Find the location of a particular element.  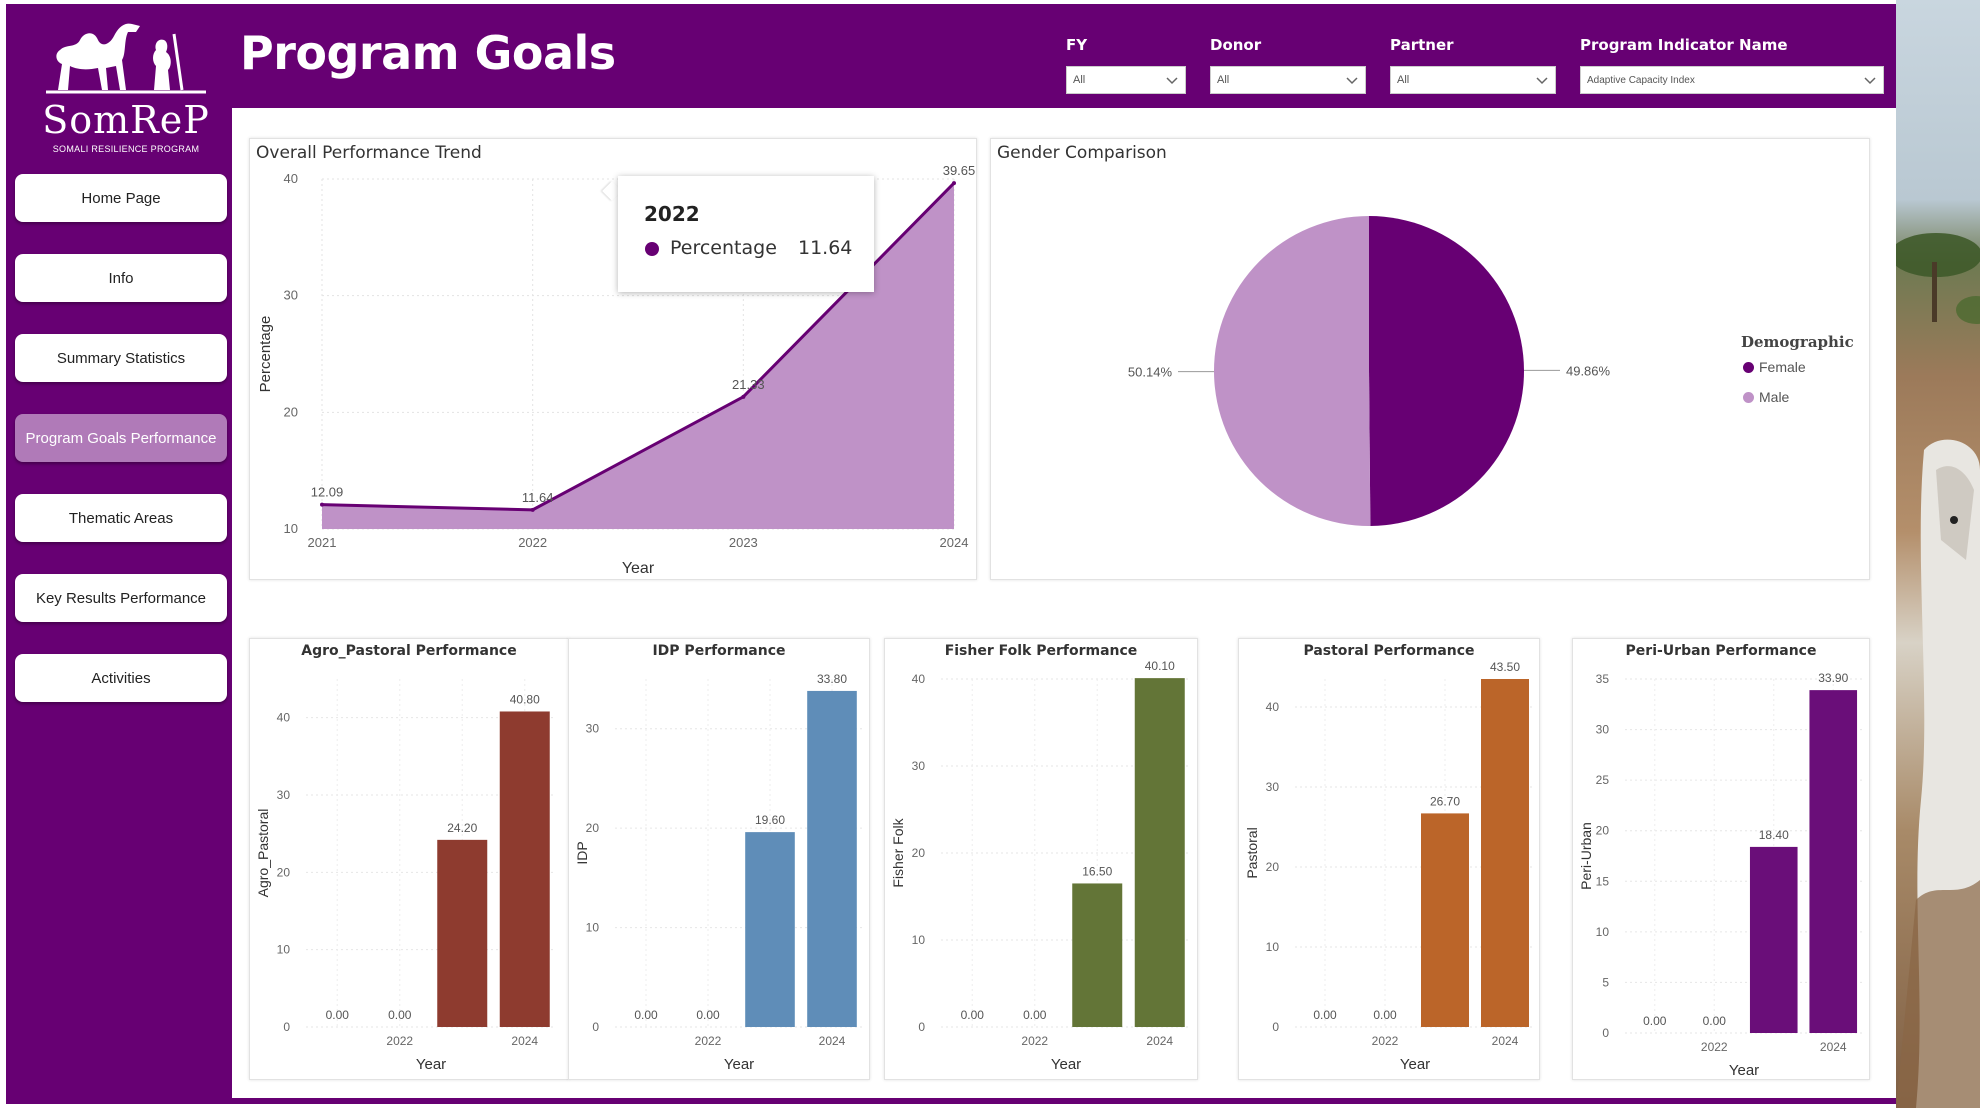

nav-label: Program Goals Performance is located at coordinates (121, 438).